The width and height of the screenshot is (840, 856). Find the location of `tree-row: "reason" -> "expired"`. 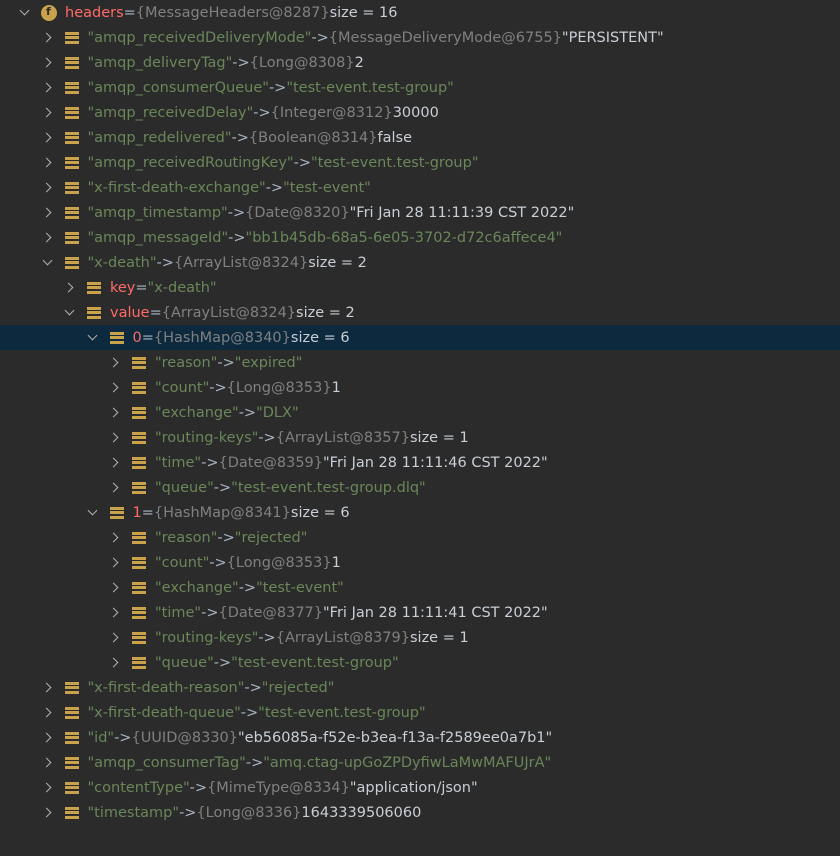

tree-row: "reason" -> "expired" is located at coordinates (420, 362).